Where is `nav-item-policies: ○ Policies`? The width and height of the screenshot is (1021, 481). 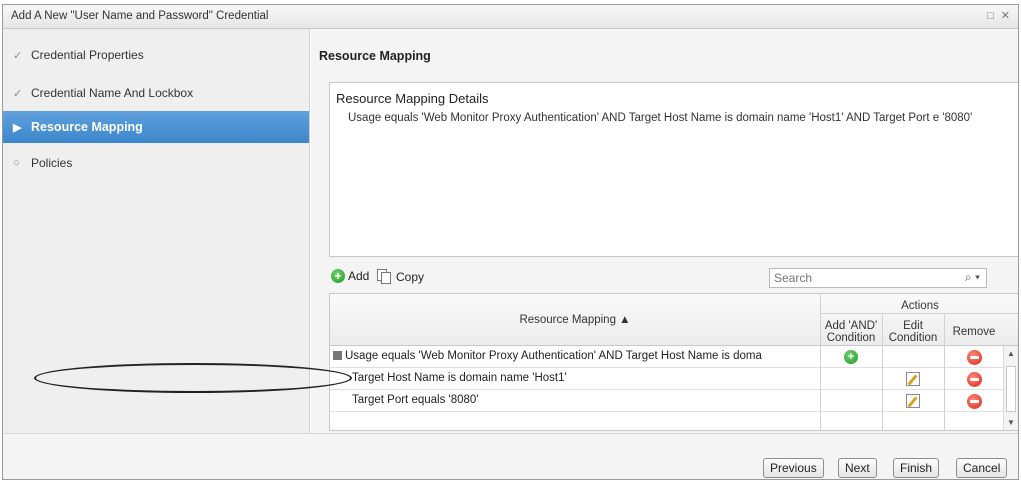
nav-item-policies: ○ Policies is located at coordinates (156, 163).